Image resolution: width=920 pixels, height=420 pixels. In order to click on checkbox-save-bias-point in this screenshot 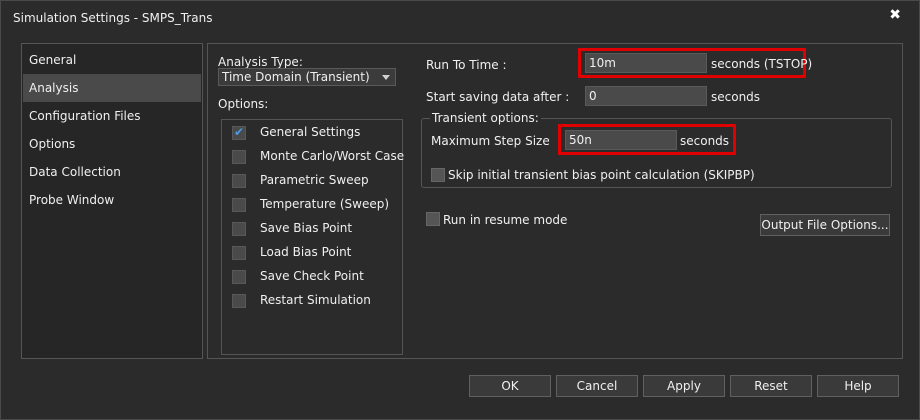, I will do `click(239, 229)`.